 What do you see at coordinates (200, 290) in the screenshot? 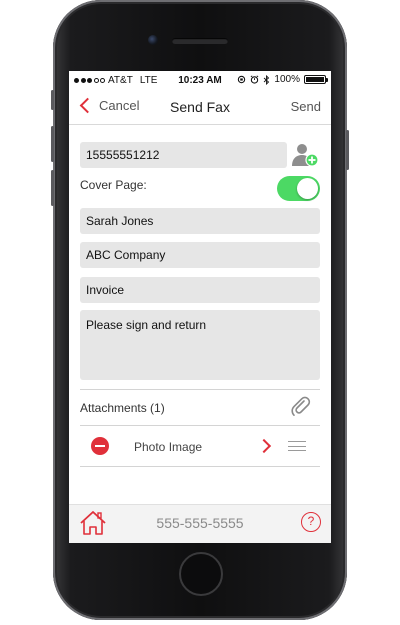
I see `subject-field: Invoice` at bounding box center [200, 290].